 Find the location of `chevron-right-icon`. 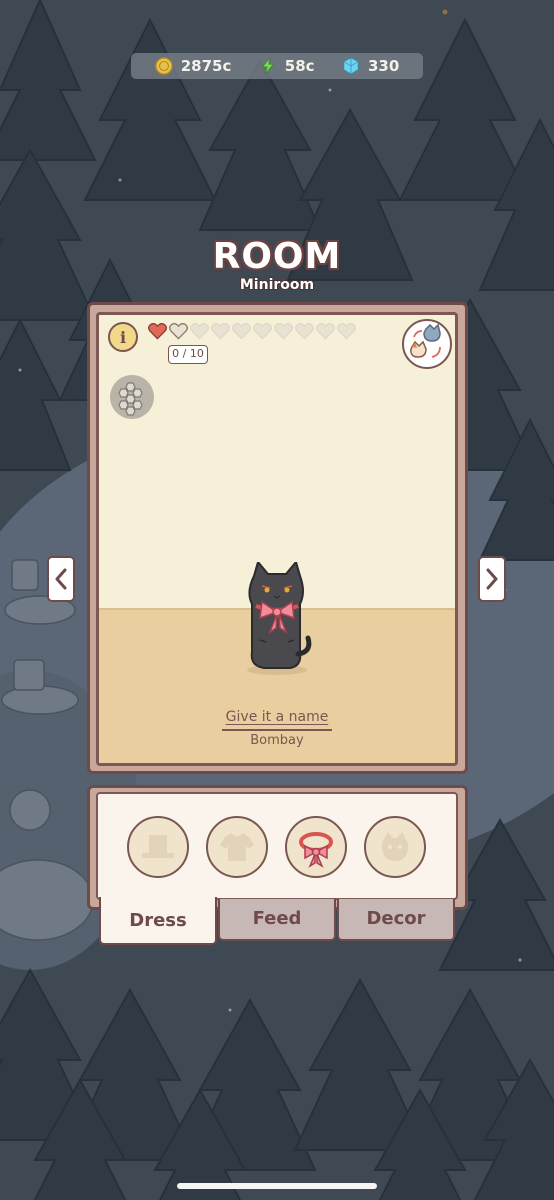

chevron-right-icon is located at coordinates (492, 579).